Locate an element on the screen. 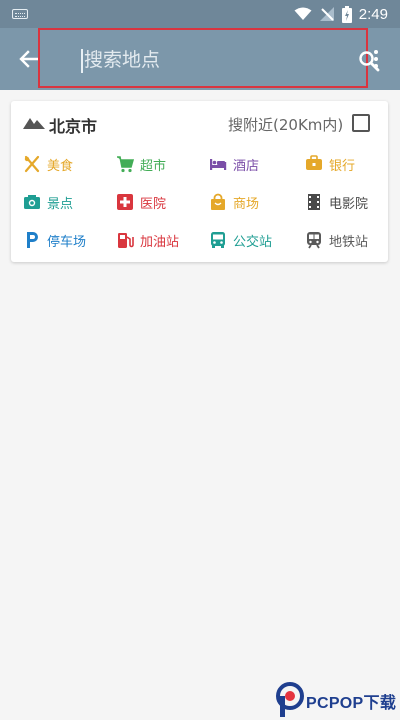 This screenshot has width=400, height=720. category-label: 加油站 is located at coordinates (160, 242).